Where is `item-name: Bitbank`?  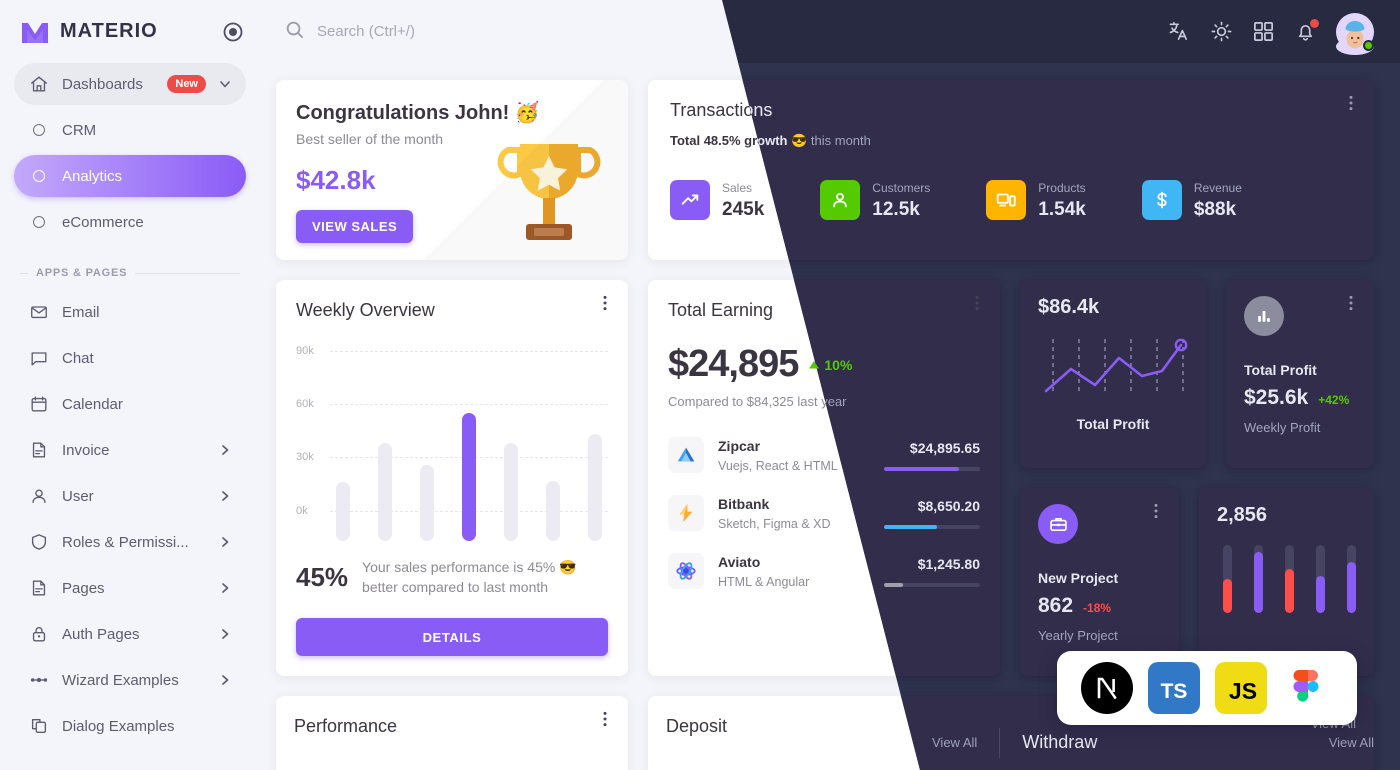 item-name: Bitbank is located at coordinates (744, 503).